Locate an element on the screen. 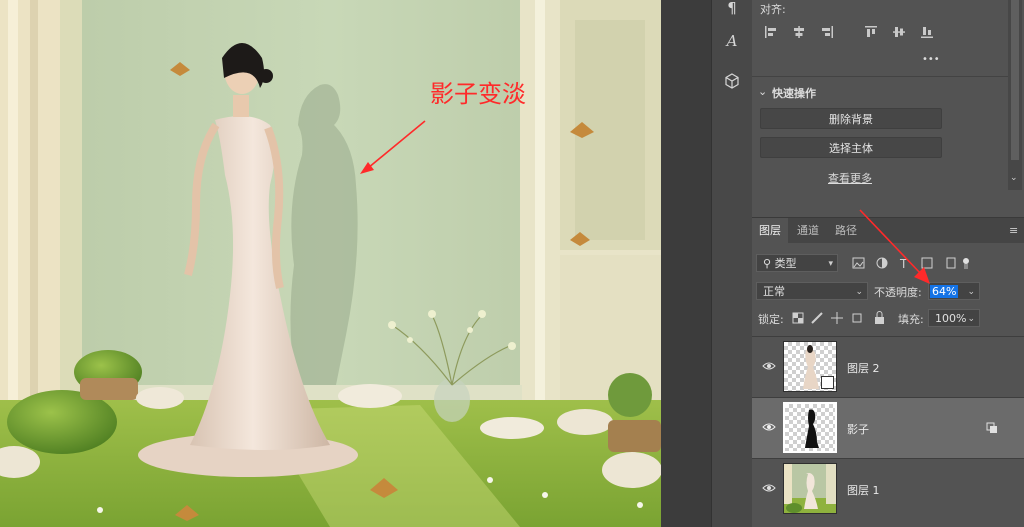 The width and height of the screenshot is (1024, 527). lock-all-icon is located at coordinates (879, 318).